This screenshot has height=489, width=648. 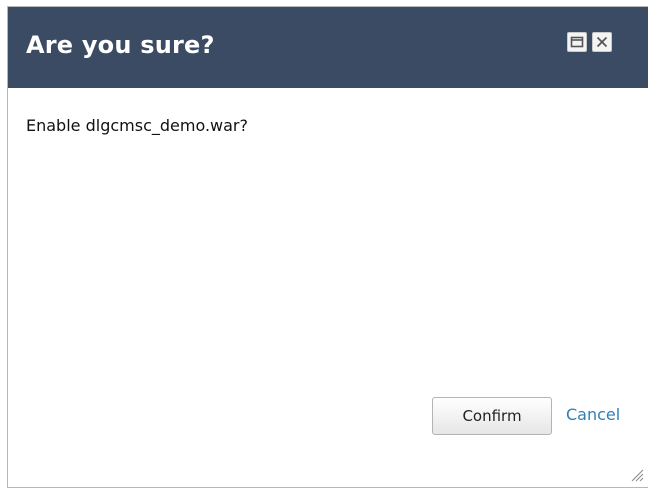 I want to click on close-icon, so click(x=602, y=42).